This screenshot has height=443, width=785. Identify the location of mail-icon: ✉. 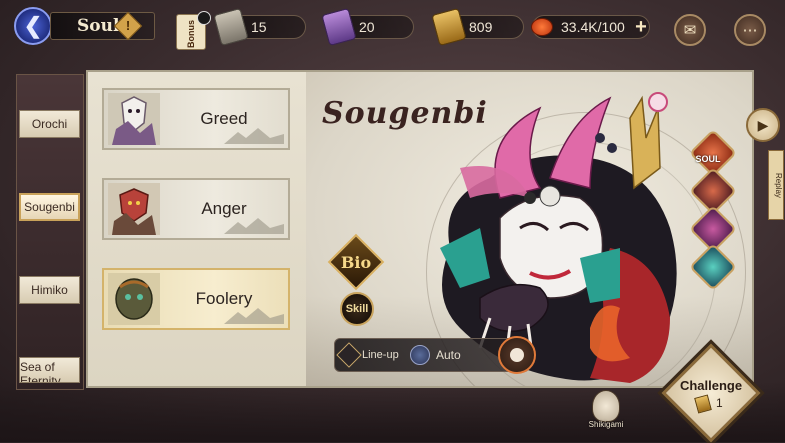
(690, 30).